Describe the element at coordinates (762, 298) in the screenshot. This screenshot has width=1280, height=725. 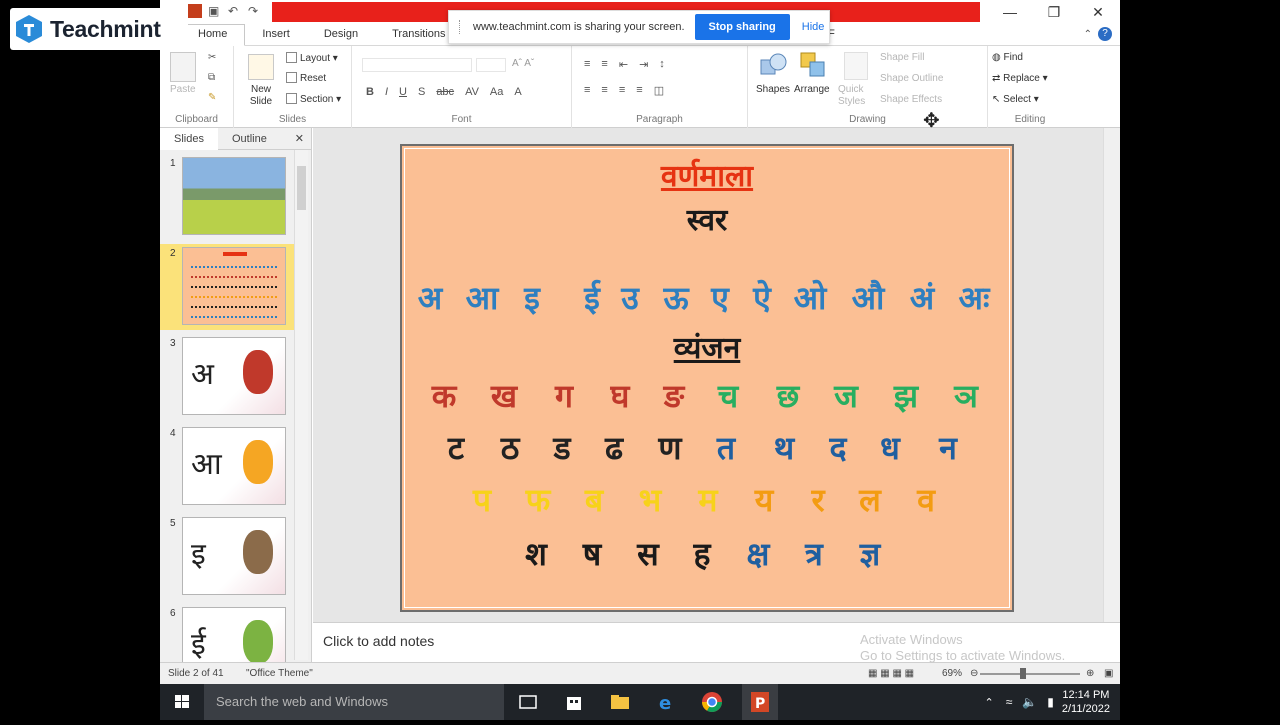
I see `vowel-letter: ऐ` at that location.